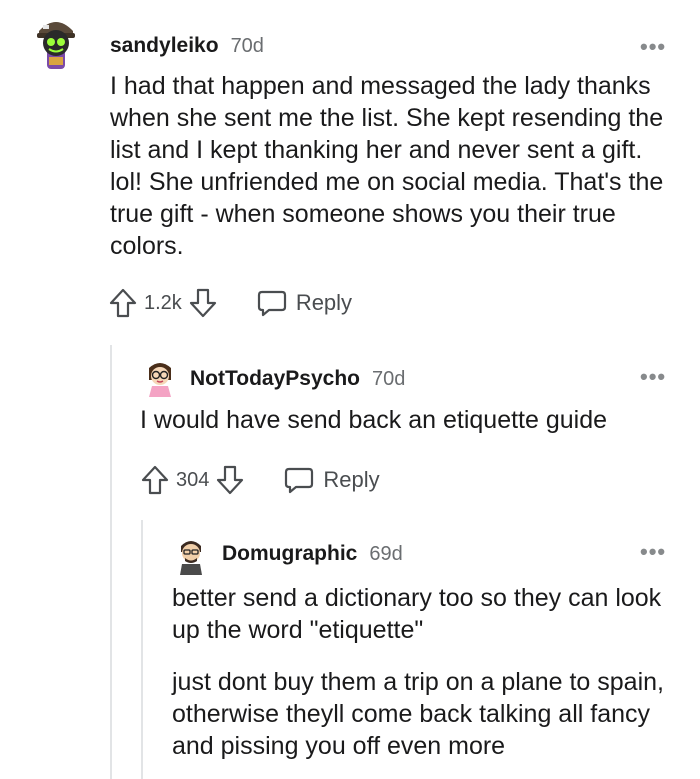 The width and height of the screenshot is (700, 779). What do you see at coordinates (385, 554) in the screenshot?
I see `timestamp: 69d` at bounding box center [385, 554].